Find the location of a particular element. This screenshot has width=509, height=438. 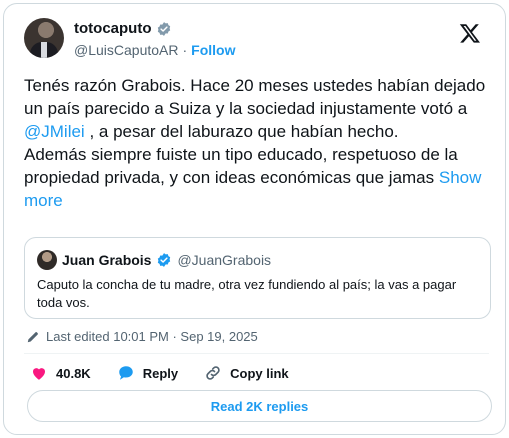

author-handle-row: @LuisCaputoAR · Follow is located at coordinates (155, 50).